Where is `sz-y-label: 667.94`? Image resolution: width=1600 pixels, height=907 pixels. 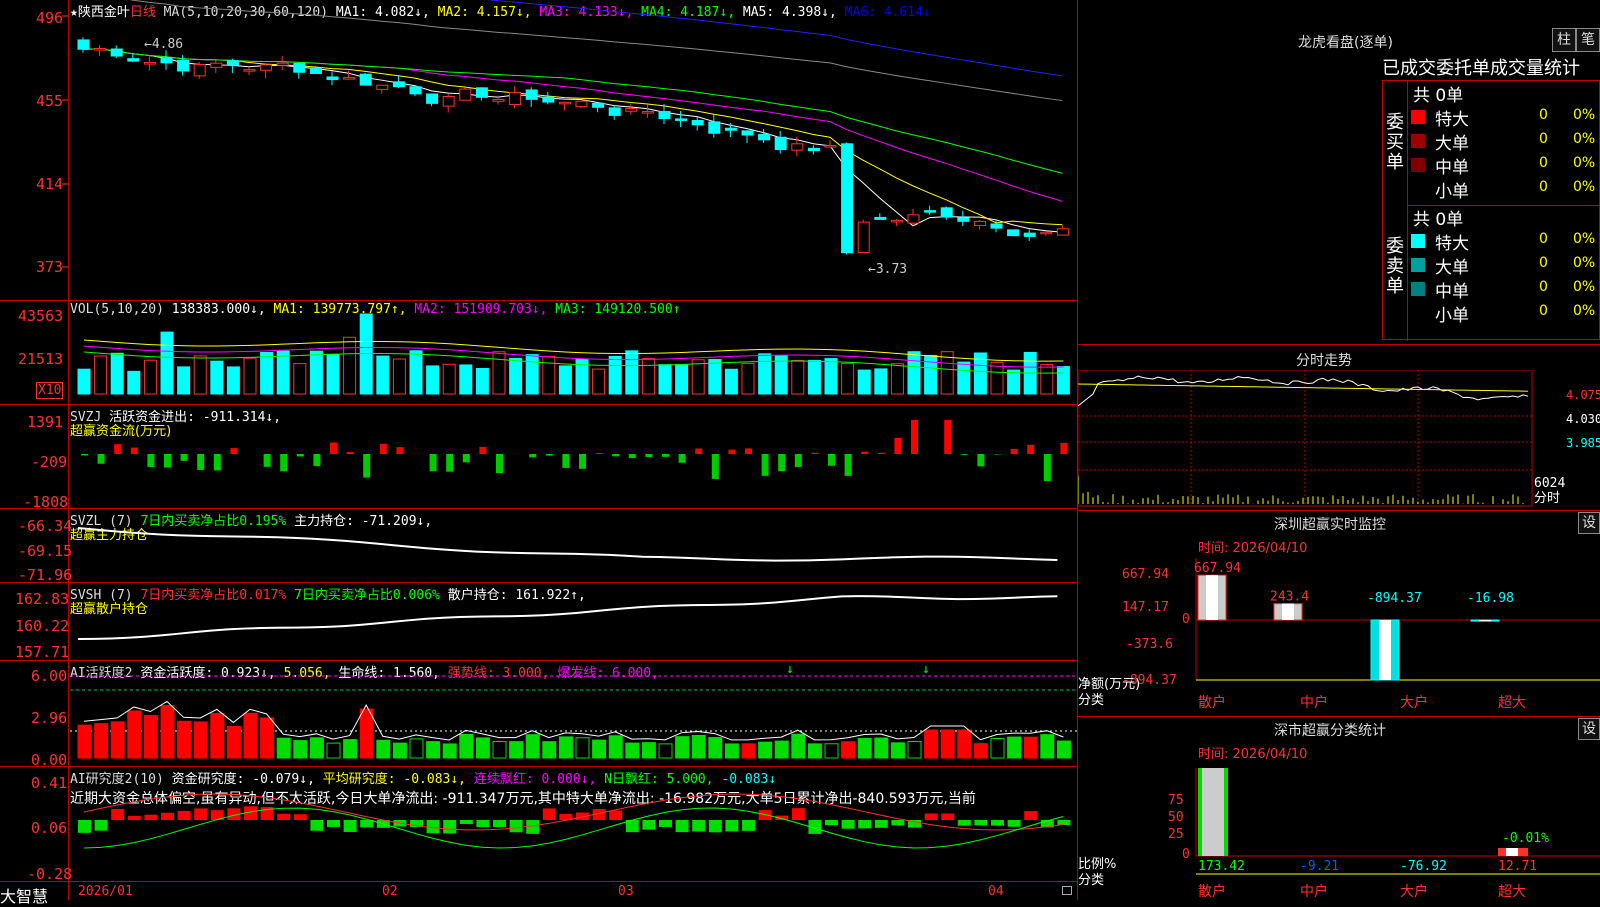 sz-y-label: 667.94 is located at coordinates (1145, 574).